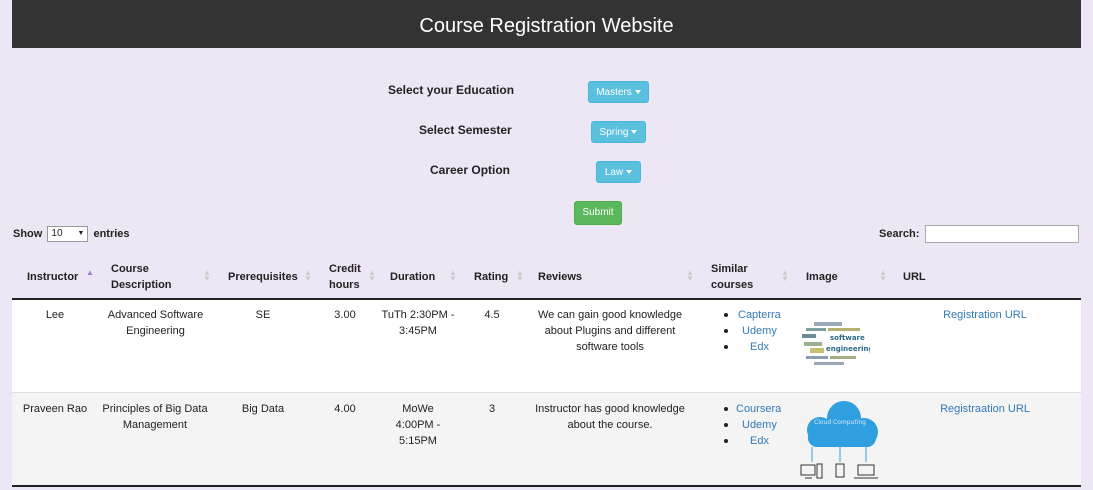  I want to click on semester-value: Spring, so click(614, 132).